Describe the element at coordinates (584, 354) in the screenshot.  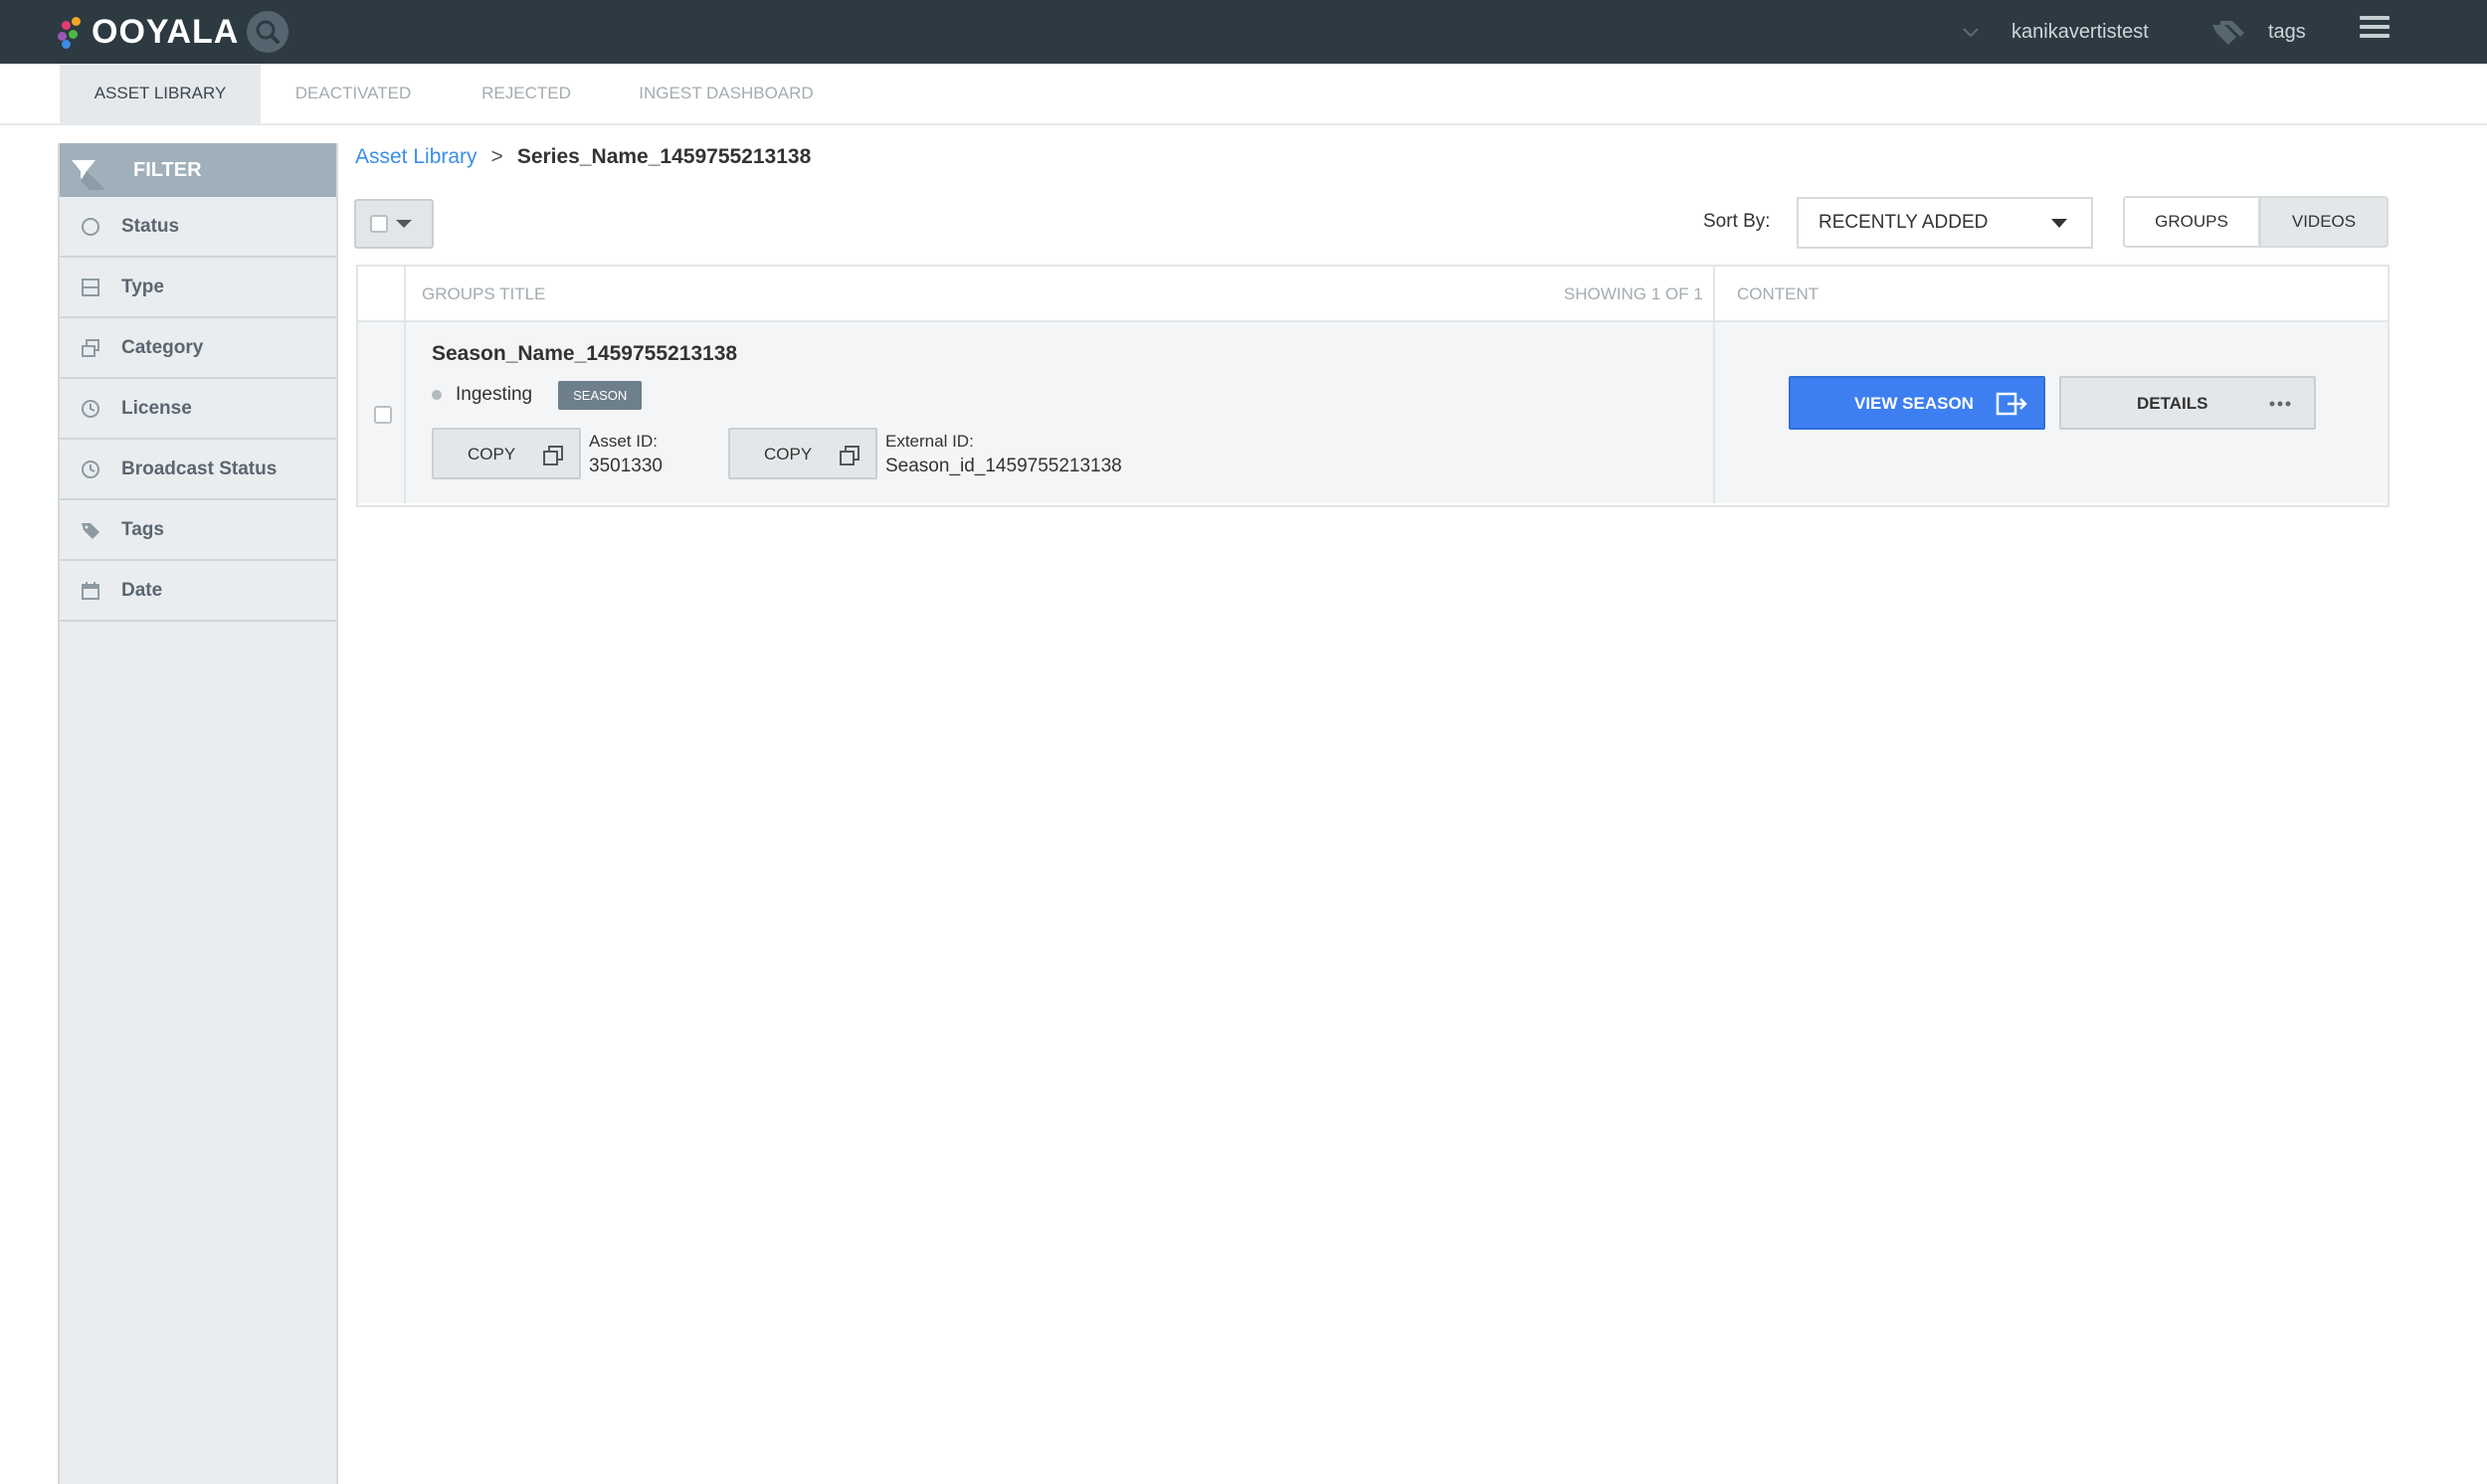
I see `group-title: Season_Name_1459755213138` at that location.